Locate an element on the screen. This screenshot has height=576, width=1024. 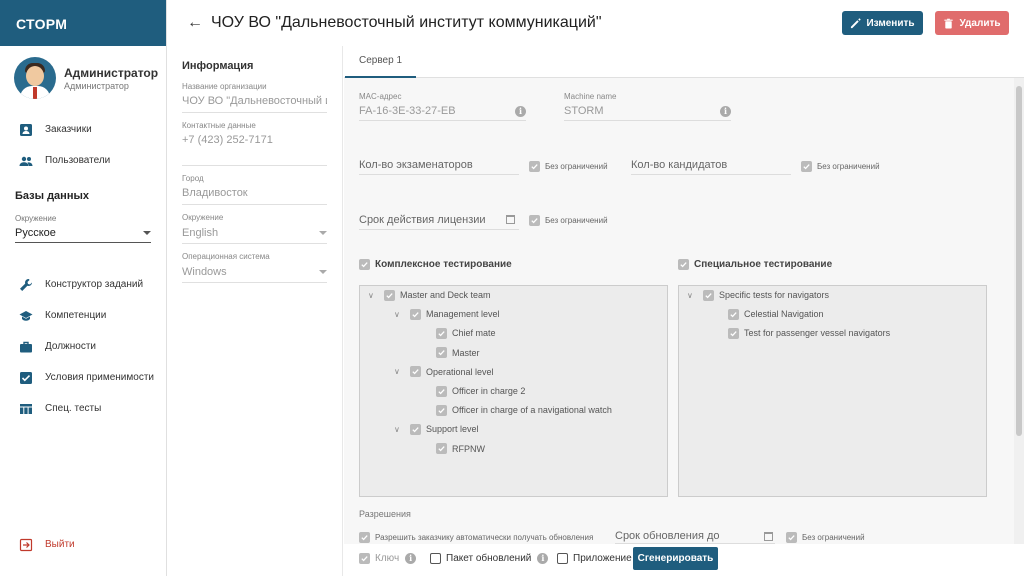
mac-field: FA-16-3E-33-27-EB is located at coordinates (442, 112).